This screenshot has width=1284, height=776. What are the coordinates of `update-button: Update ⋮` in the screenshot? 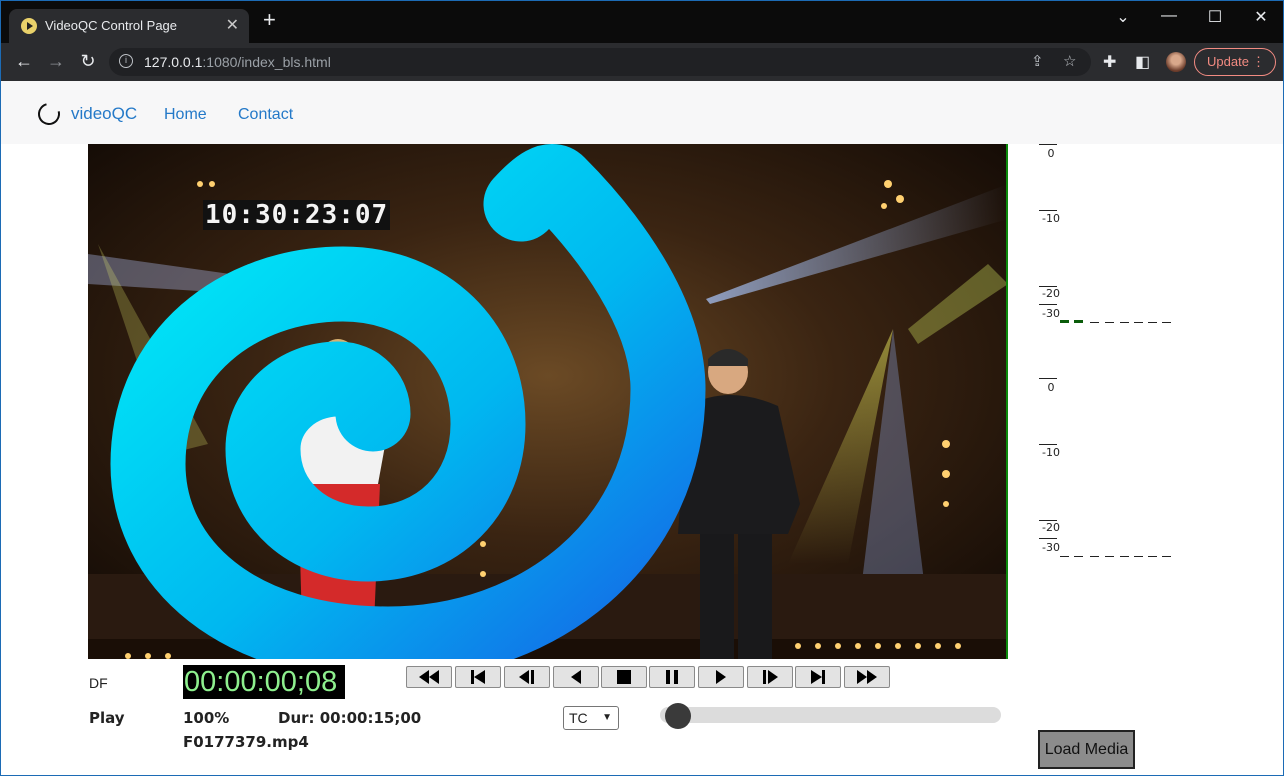 It's located at (1235, 62).